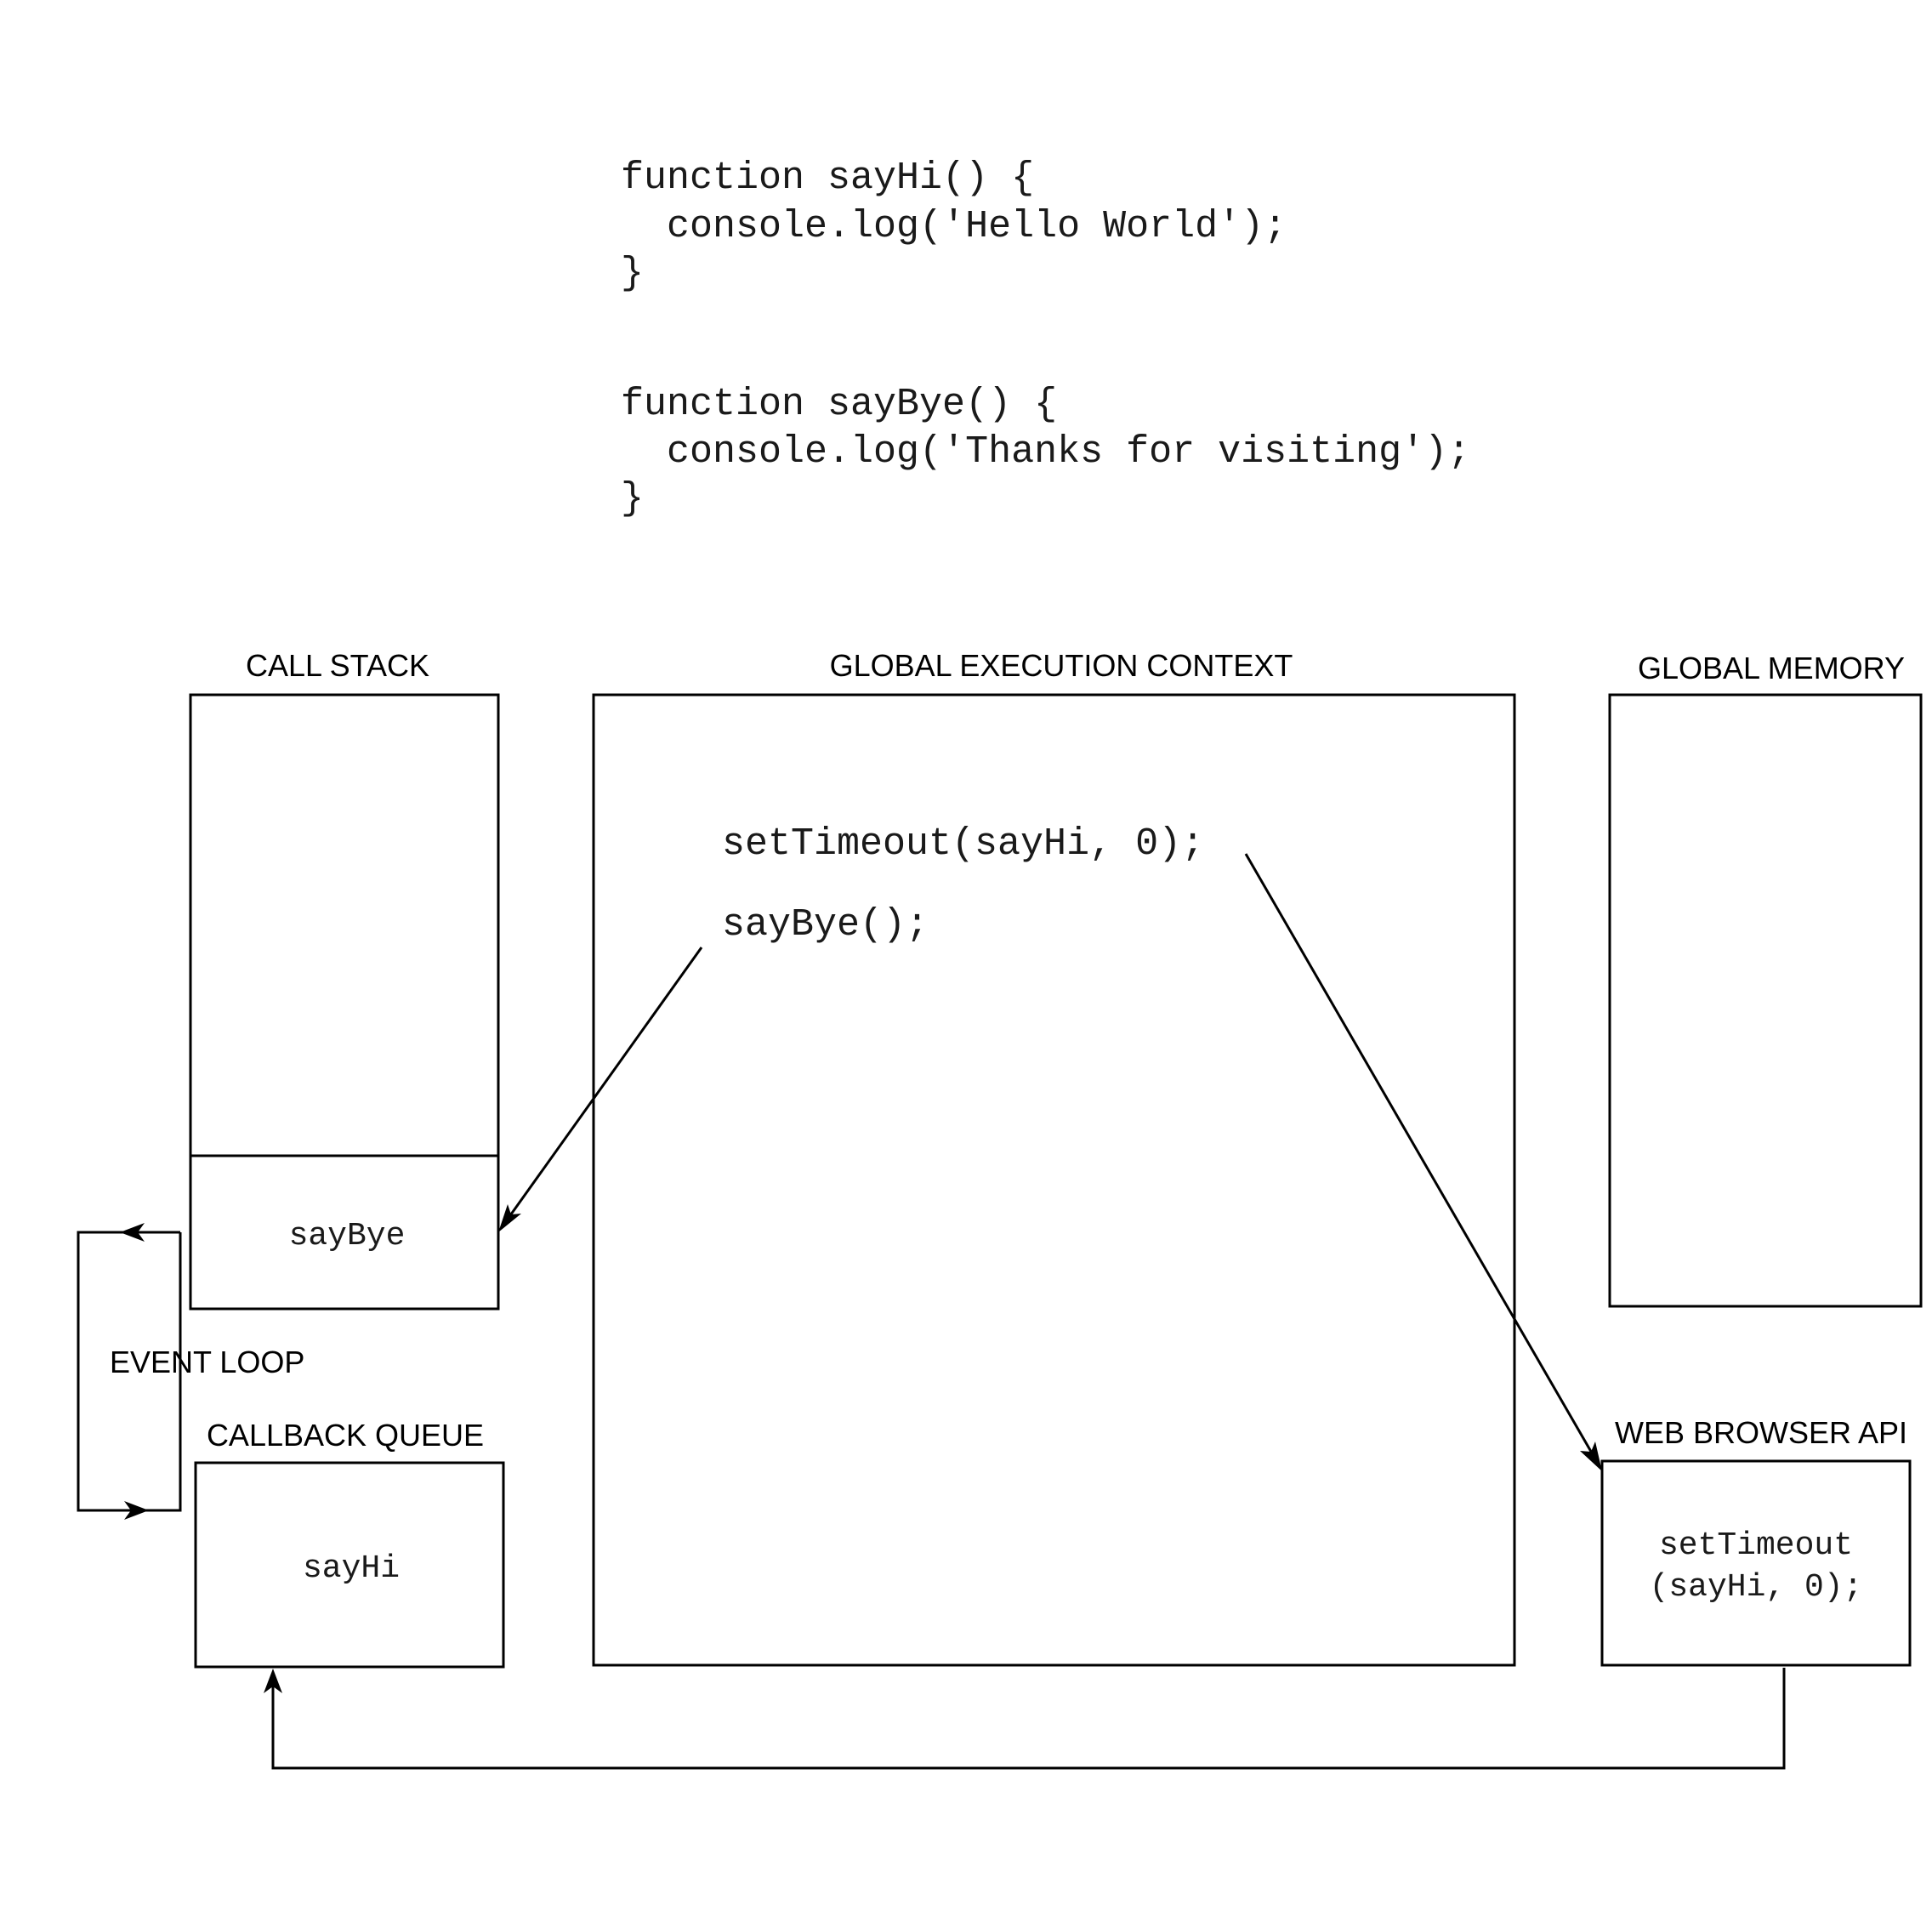 The image size is (1932, 1922). Describe the element at coordinates (344, 1002) in the screenshot. I see `call-stack-box` at that location.